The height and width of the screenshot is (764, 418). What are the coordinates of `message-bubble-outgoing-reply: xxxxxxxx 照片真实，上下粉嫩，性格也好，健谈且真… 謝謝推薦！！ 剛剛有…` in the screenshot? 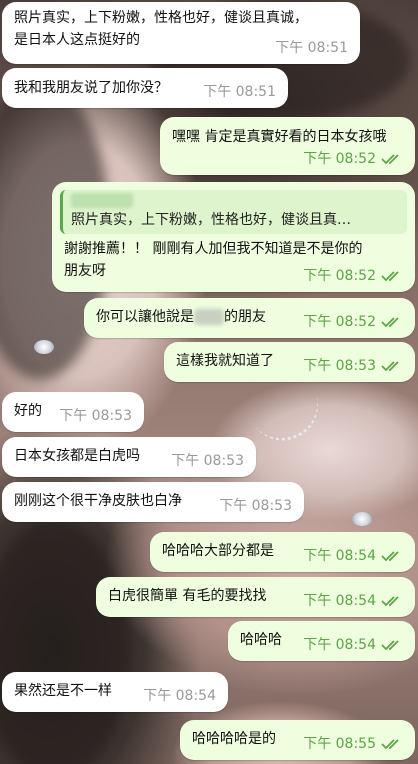 It's located at (233, 237).